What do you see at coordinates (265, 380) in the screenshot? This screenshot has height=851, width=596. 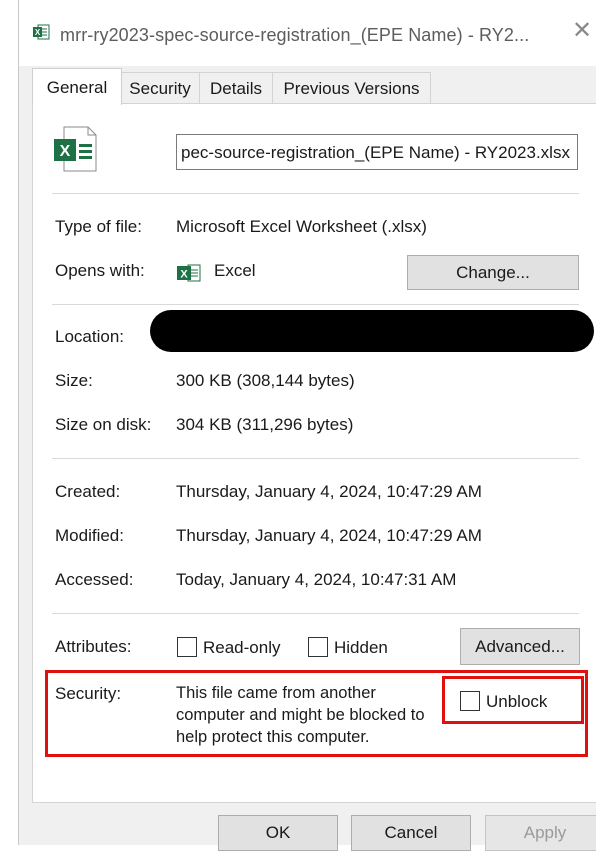 I see `size-value: 300 KB (308,144 bytes)` at bounding box center [265, 380].